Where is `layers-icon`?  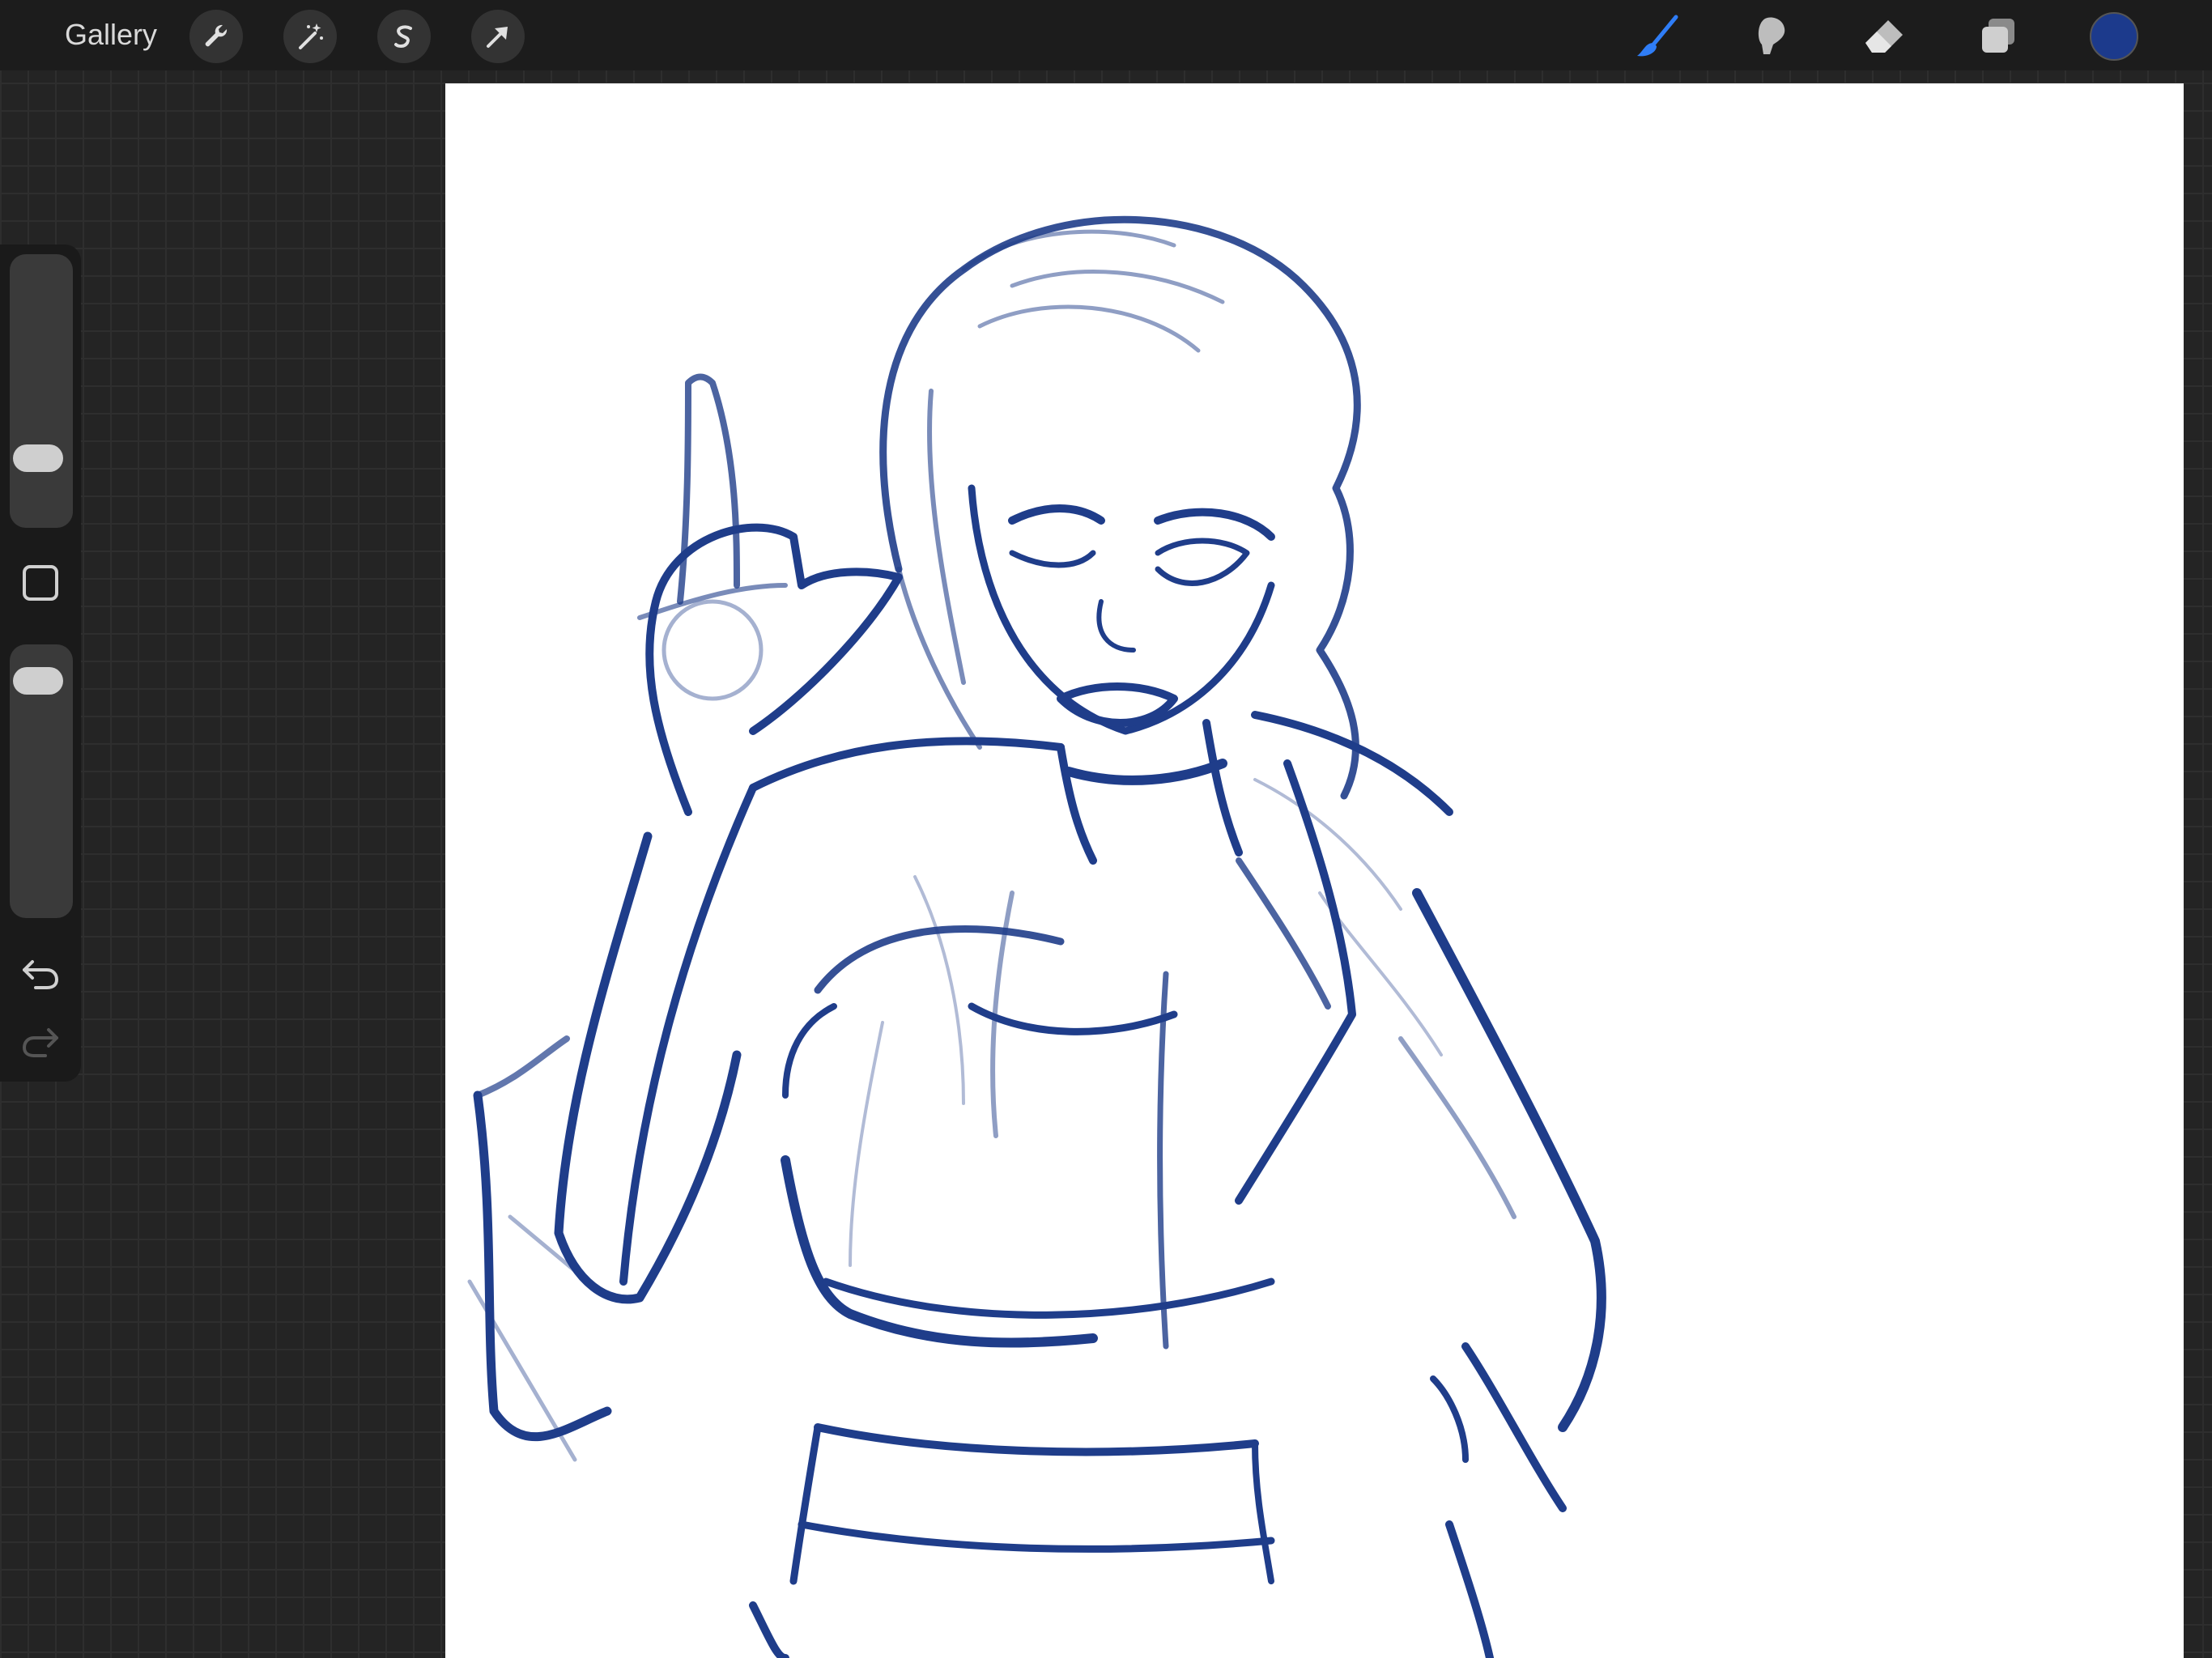 layers-icon is located at coordinates (1998, 36).